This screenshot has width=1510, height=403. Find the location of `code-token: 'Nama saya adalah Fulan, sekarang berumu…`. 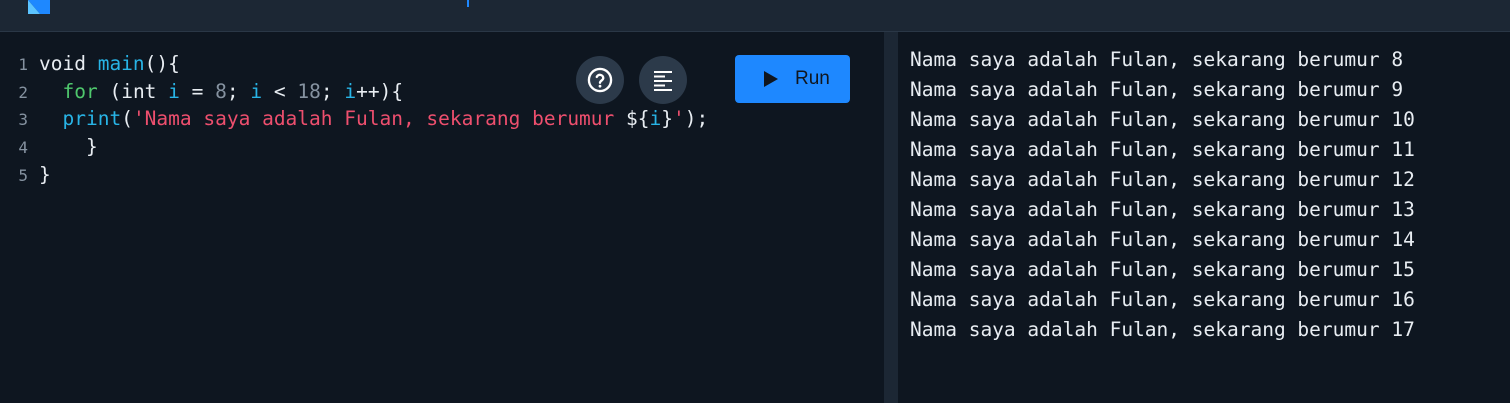

code-token: 'Nama saya adalah Fulan, sekarang berumu… is located at coordinates (379, 119).